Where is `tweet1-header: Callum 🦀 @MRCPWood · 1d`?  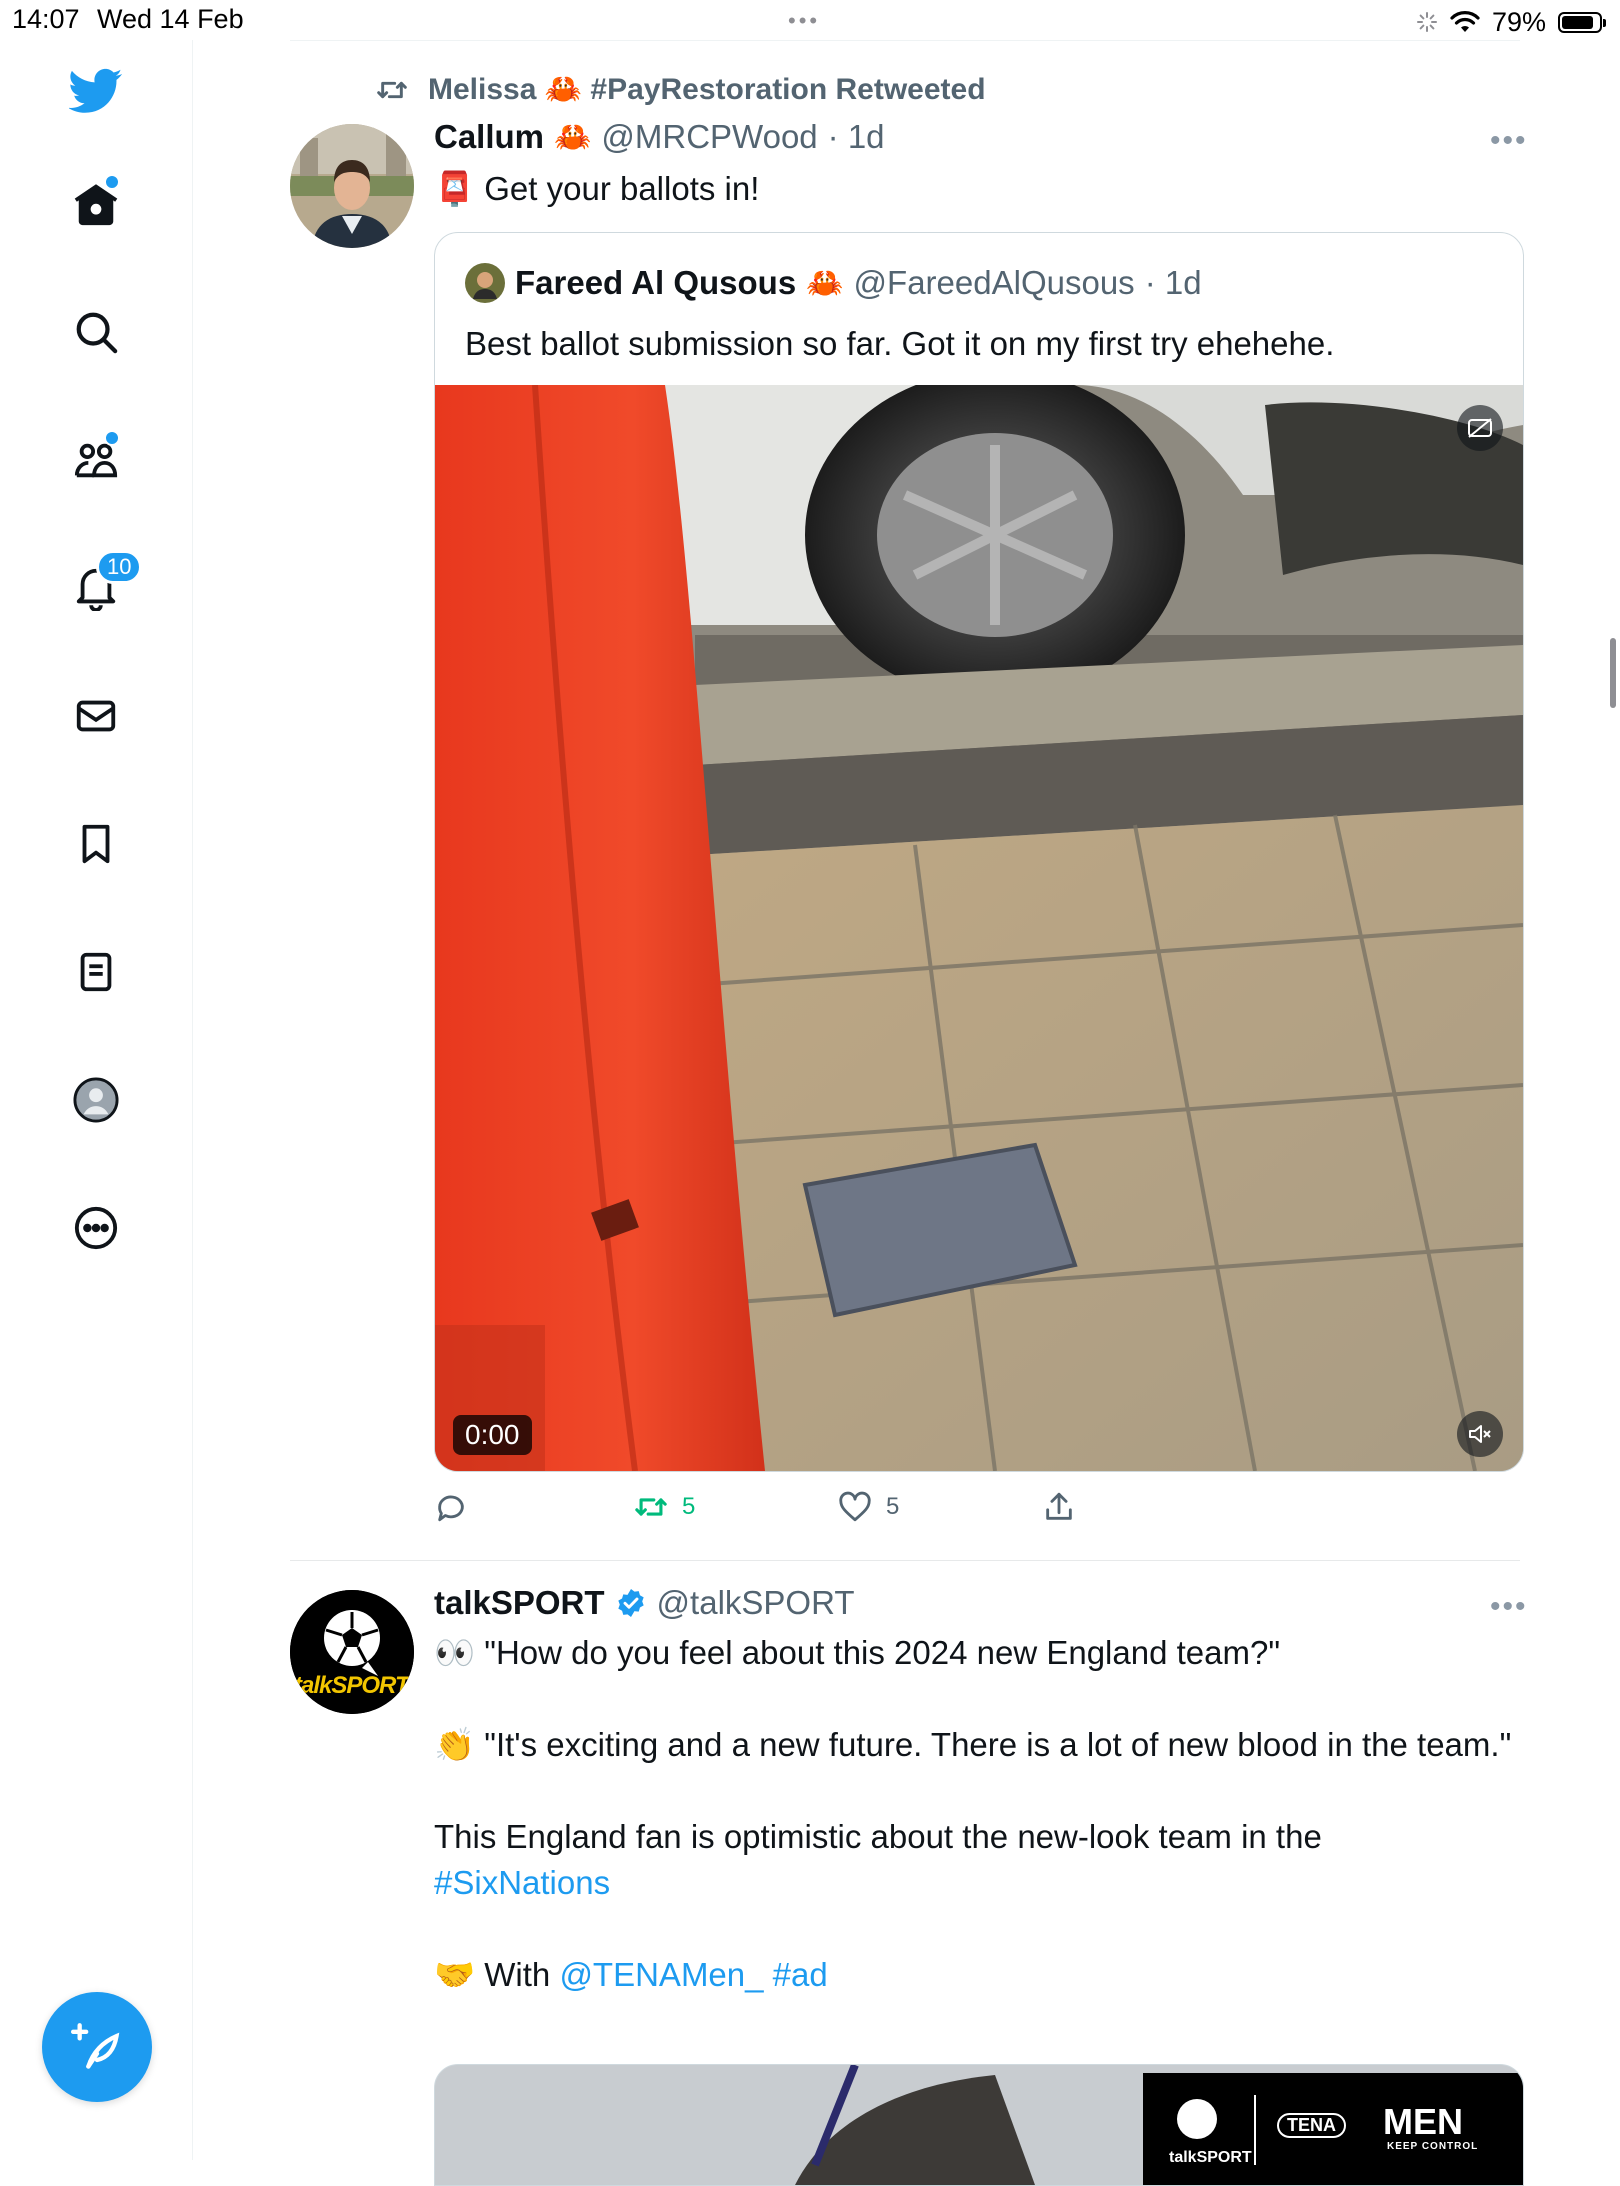
tweet1-header: Callum 🦀 @MRCPWood · 1d is located at coordinates (659, 137).